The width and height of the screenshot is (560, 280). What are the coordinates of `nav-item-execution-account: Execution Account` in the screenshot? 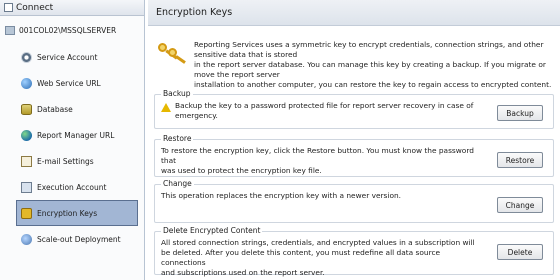 It's located at (78, 187).